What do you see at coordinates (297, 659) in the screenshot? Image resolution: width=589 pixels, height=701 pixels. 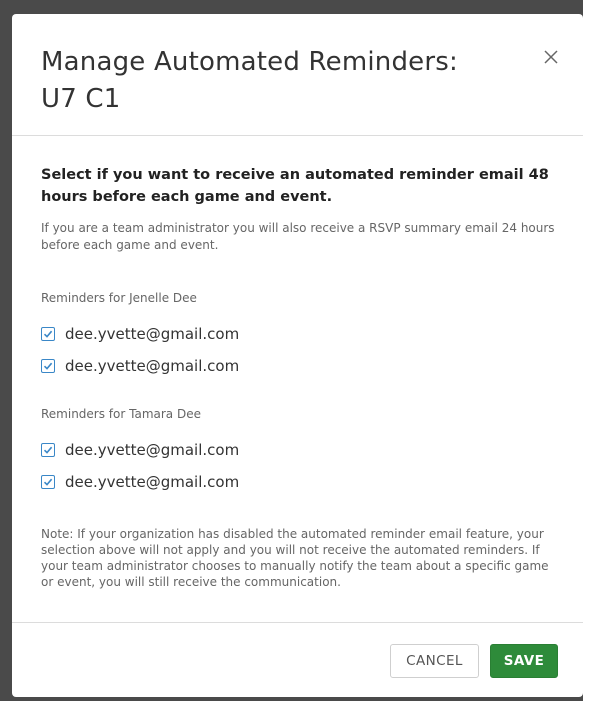 I see `dialog-footer: CANCEL SAVE` at bounding box center [297, 659].